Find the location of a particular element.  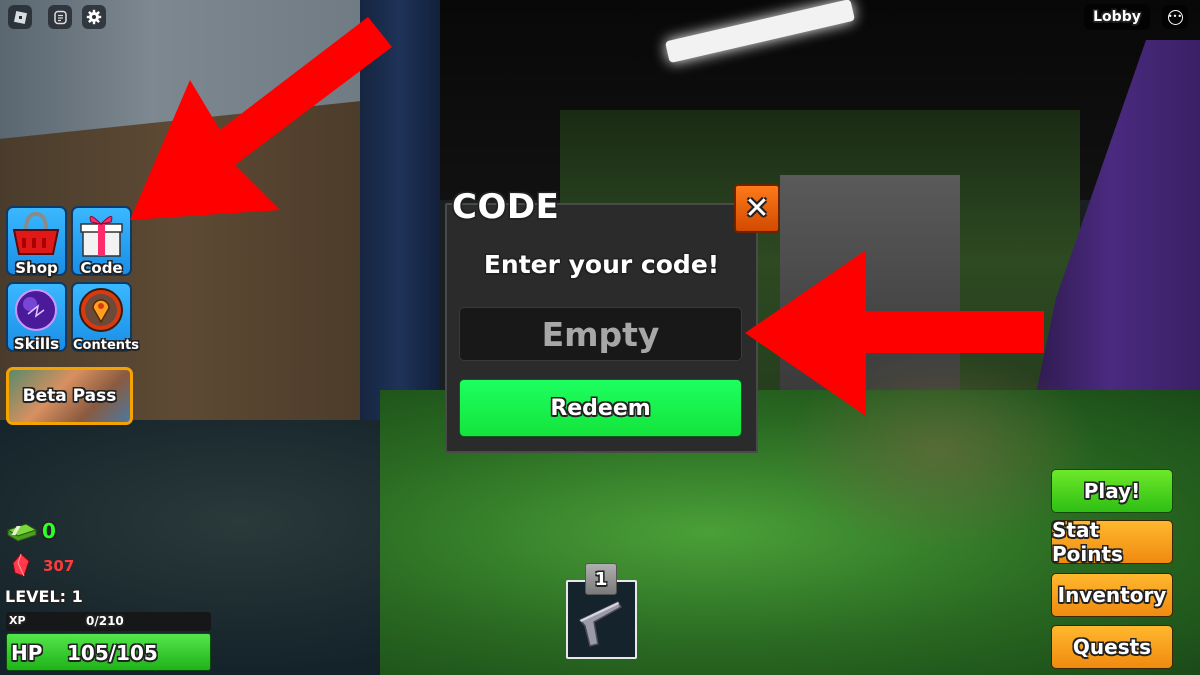

settings-button is located at coordinates (94, 17).